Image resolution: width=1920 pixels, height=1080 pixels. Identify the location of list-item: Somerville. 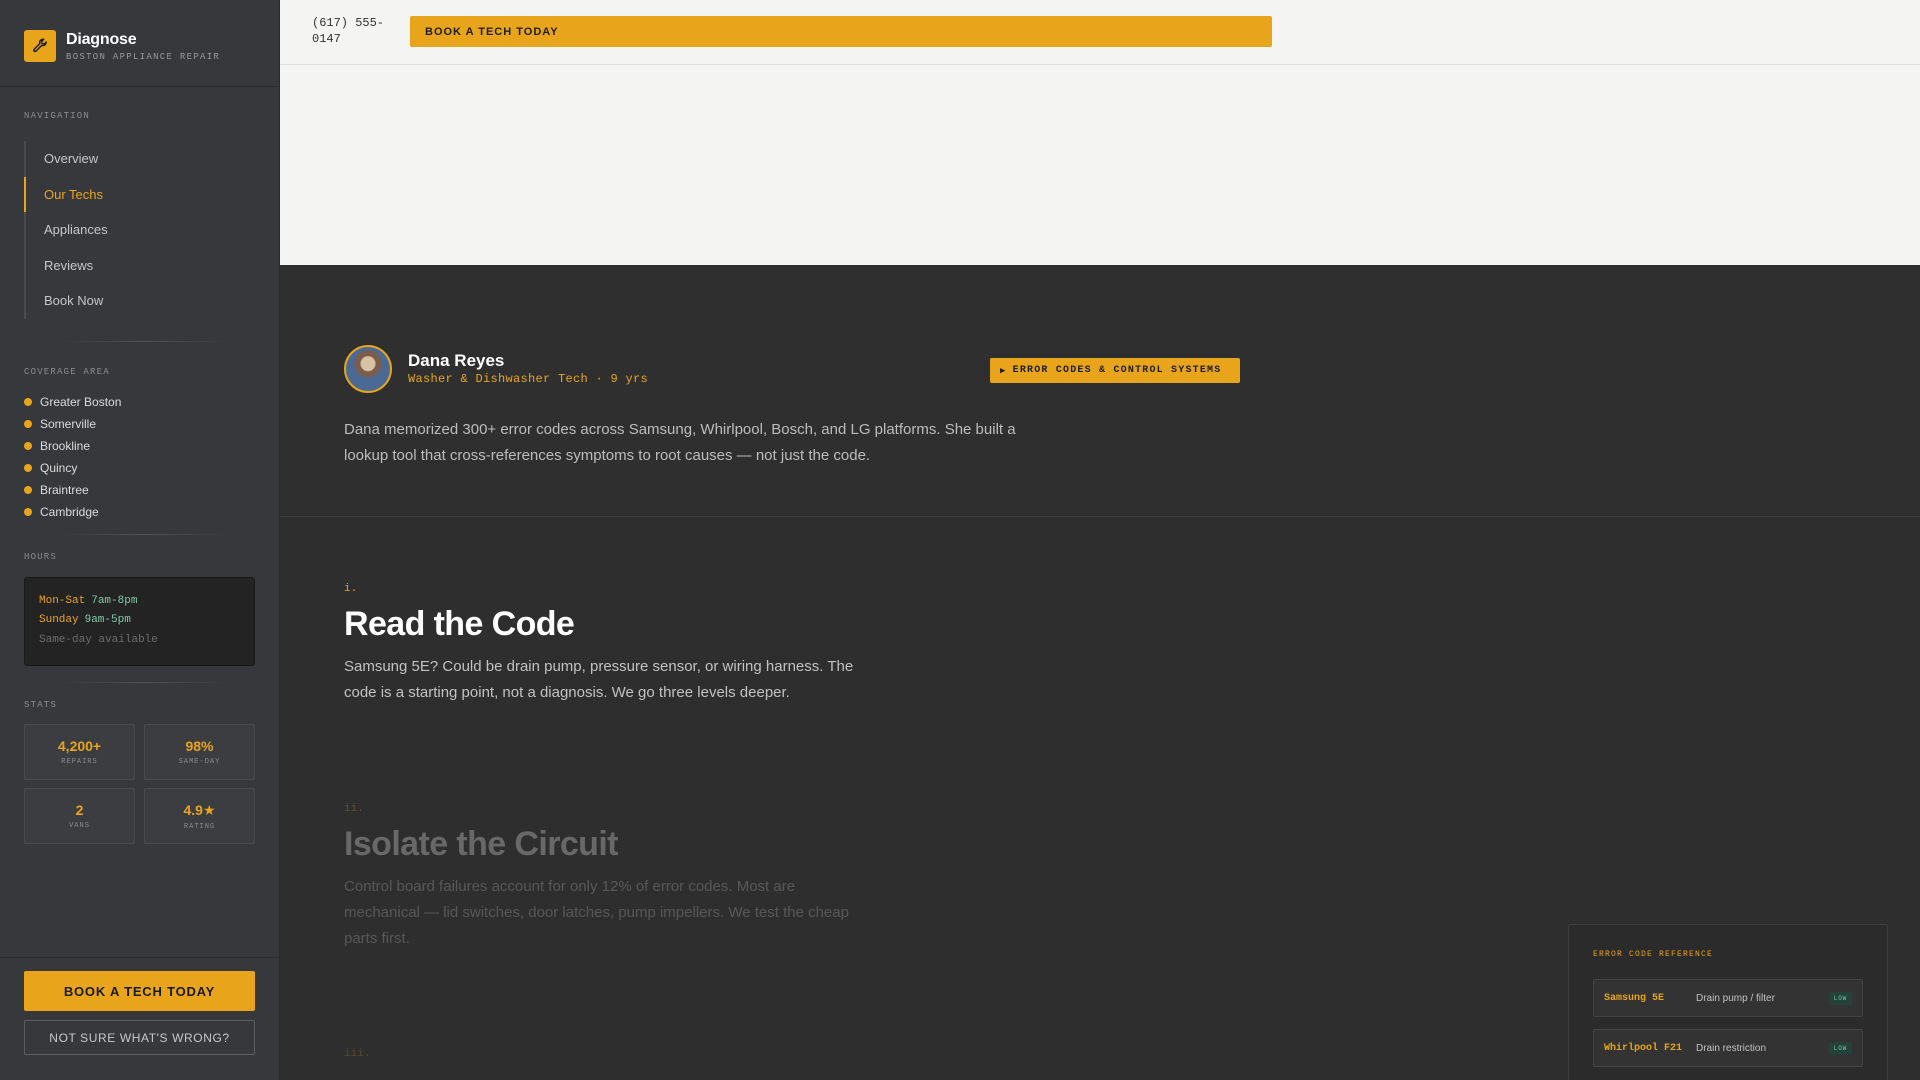
(72, 424).